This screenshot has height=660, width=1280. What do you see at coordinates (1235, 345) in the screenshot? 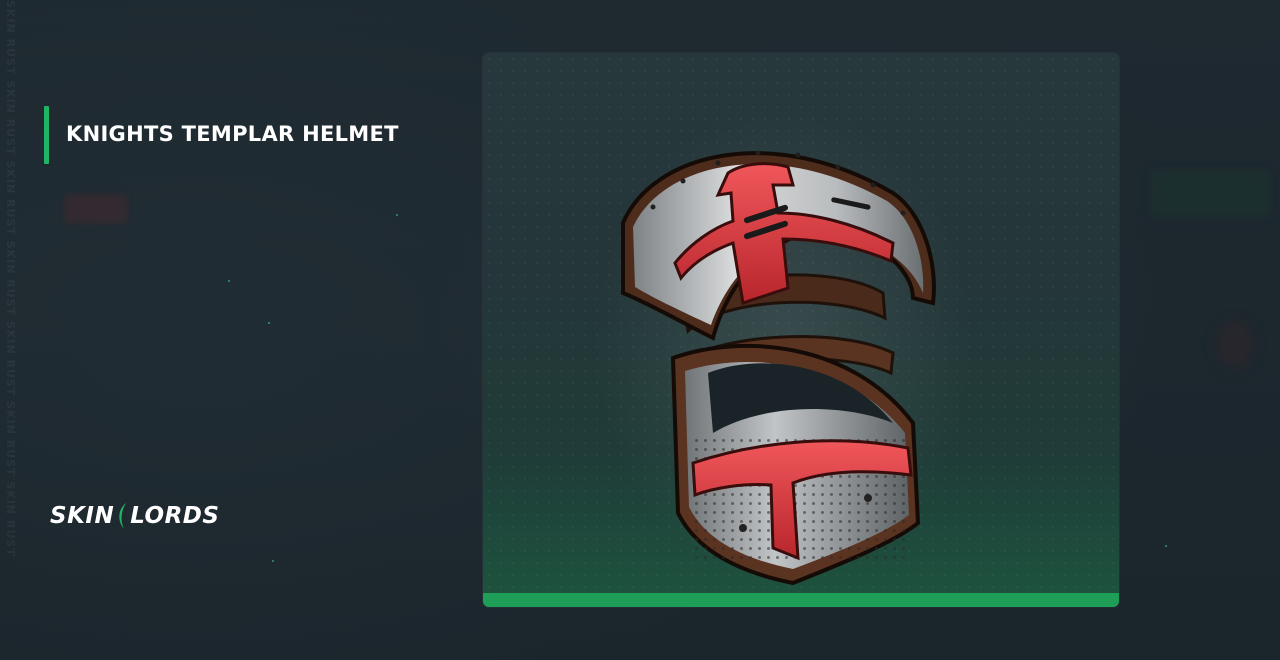
I see `blurred-icon` at bounding box center [1235, 345].